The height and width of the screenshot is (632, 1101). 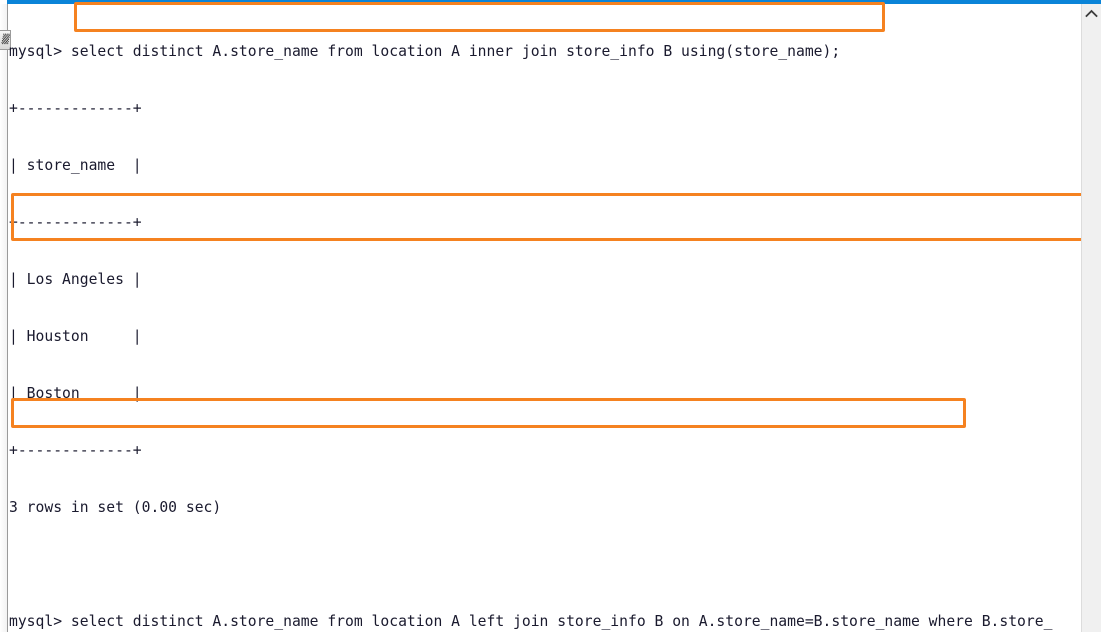 I want to click on terminal-line: 3 rows in set (0.00 sec), so click(x=115, y=507).